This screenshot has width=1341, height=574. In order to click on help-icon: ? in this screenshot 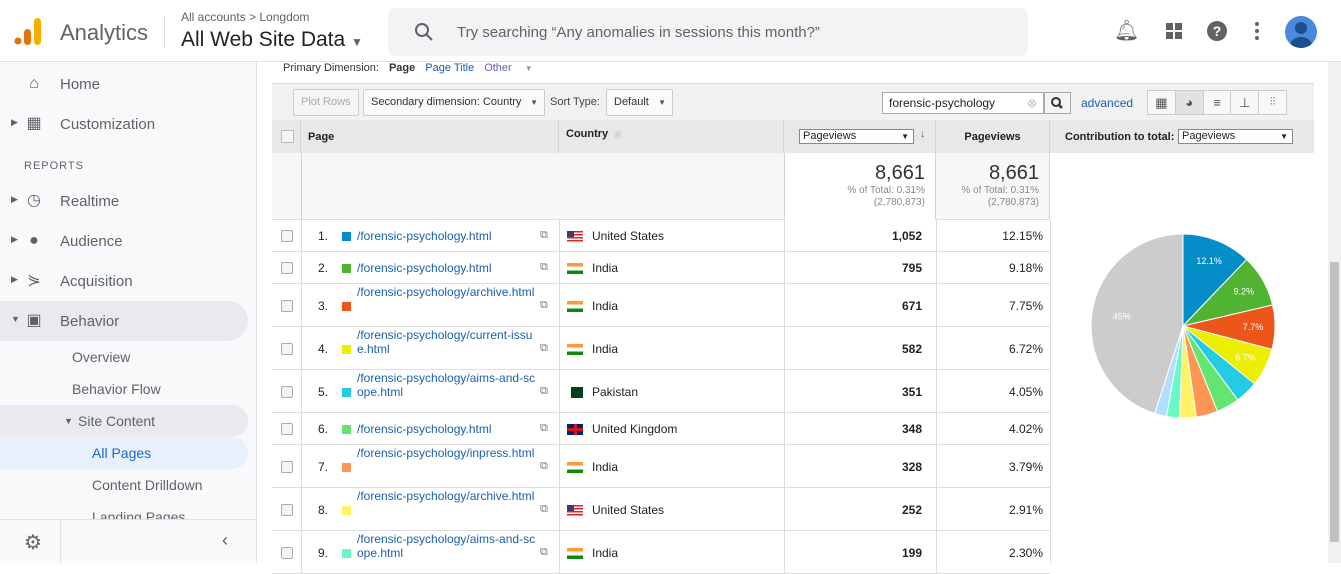, I will do `click(1217, 31)`.